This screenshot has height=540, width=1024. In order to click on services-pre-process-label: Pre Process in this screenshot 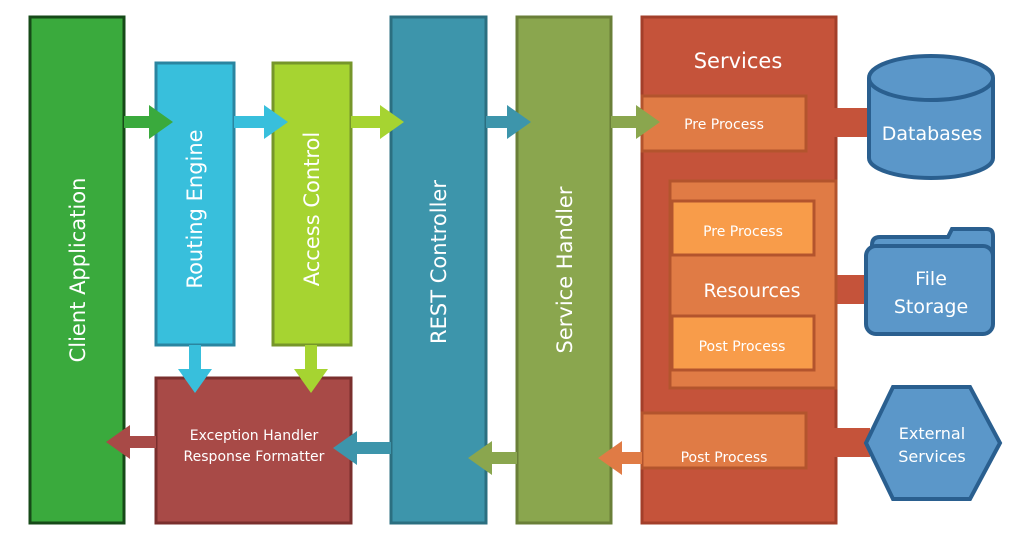, I will do `click(724, 125)`.